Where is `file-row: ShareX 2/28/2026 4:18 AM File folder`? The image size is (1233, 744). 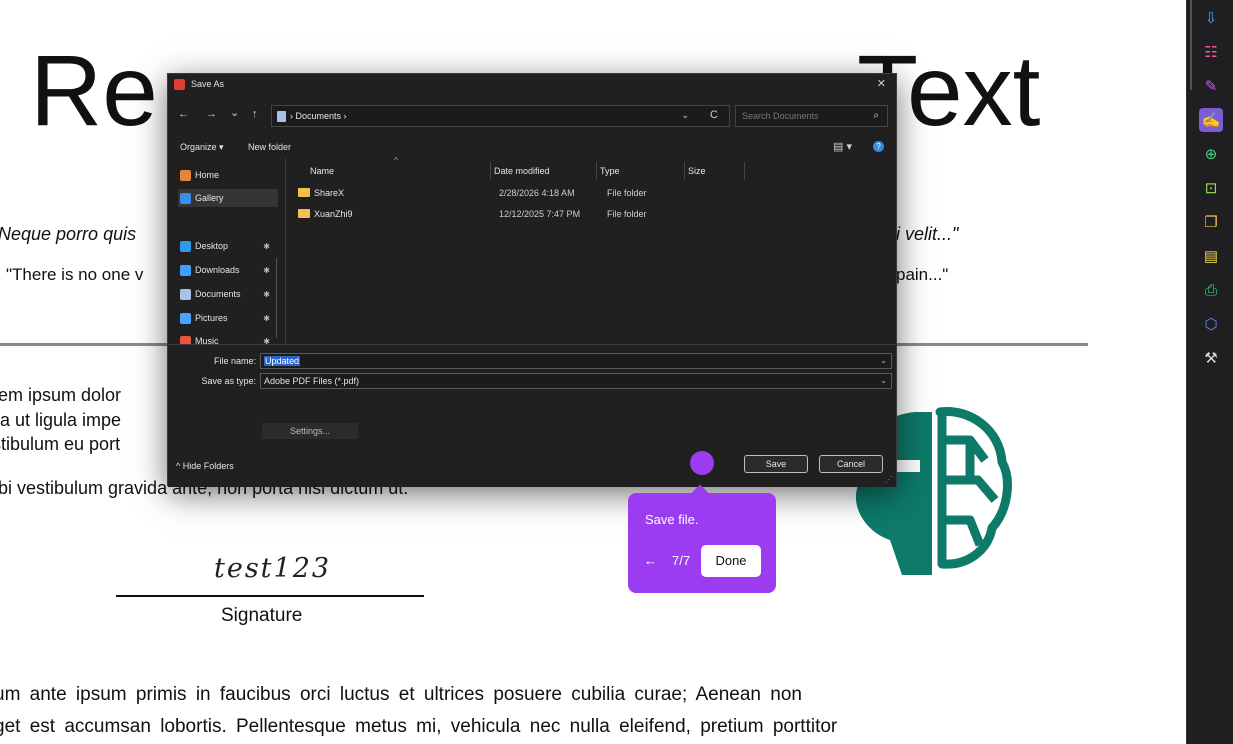
file-row: ShareX 2/28/2026 4:18 AM File folder is located at coordinates (593, 193).